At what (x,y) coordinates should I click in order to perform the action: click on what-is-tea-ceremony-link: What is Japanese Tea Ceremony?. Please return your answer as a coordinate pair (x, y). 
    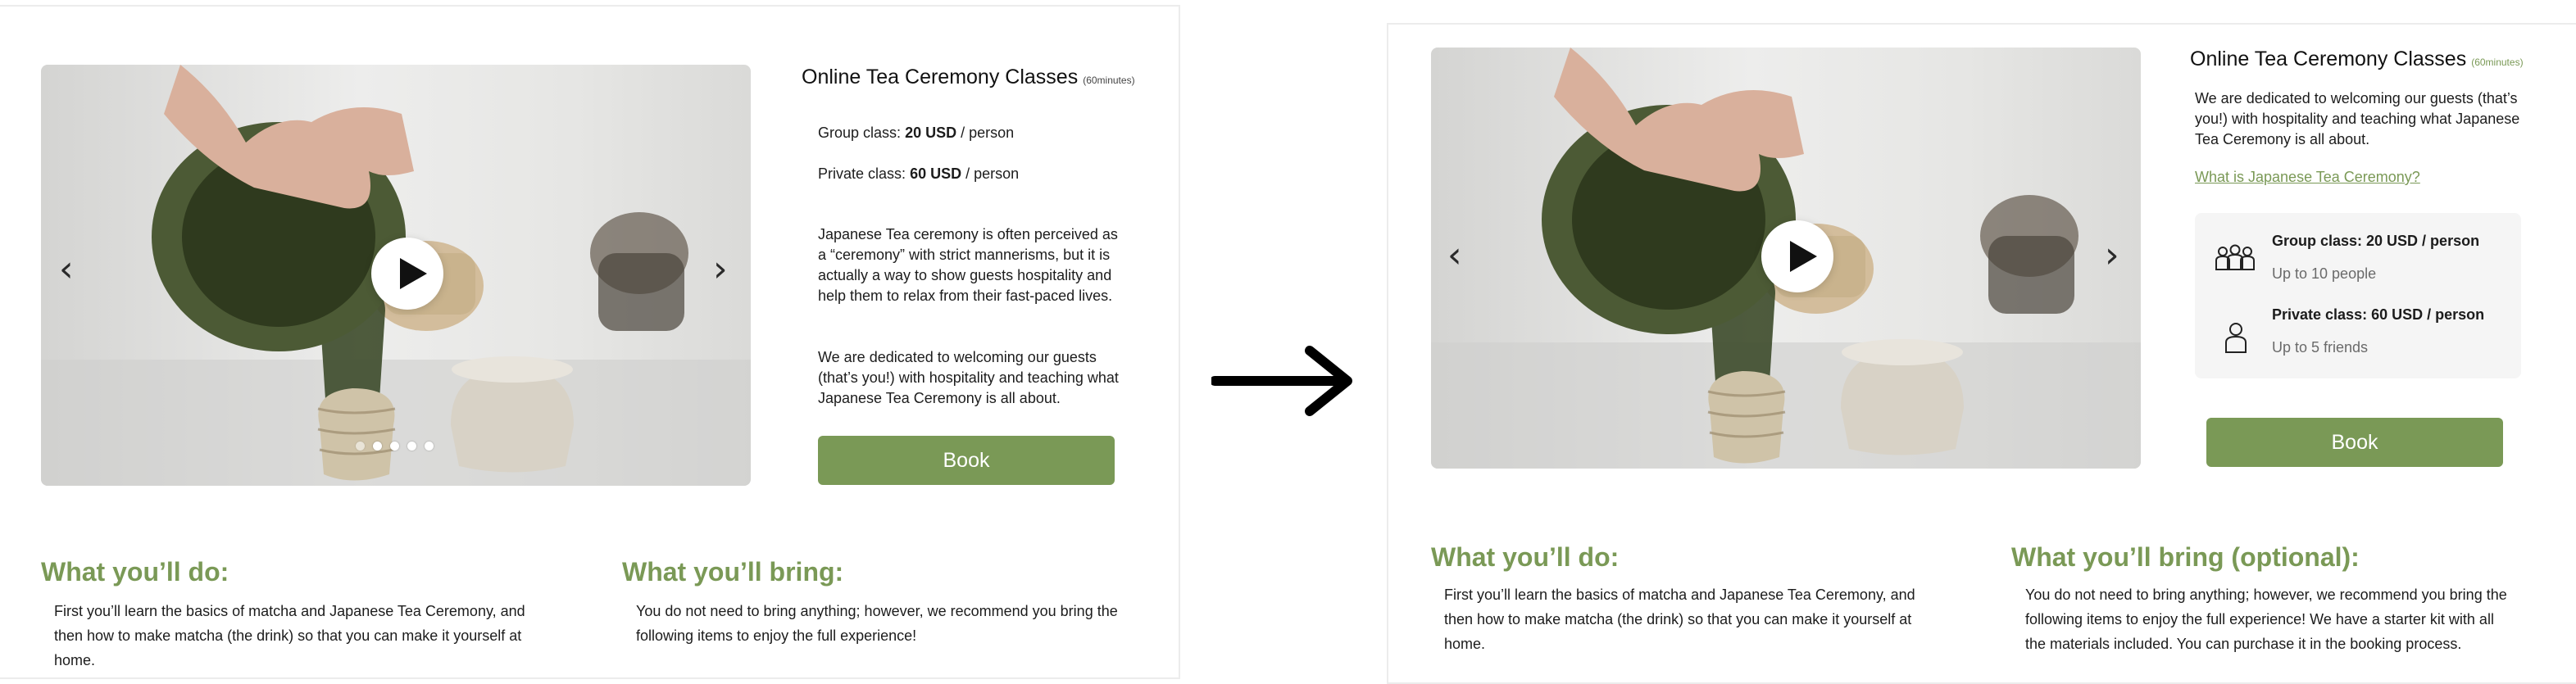
    Looking at the image, I should click on (2307, 177).